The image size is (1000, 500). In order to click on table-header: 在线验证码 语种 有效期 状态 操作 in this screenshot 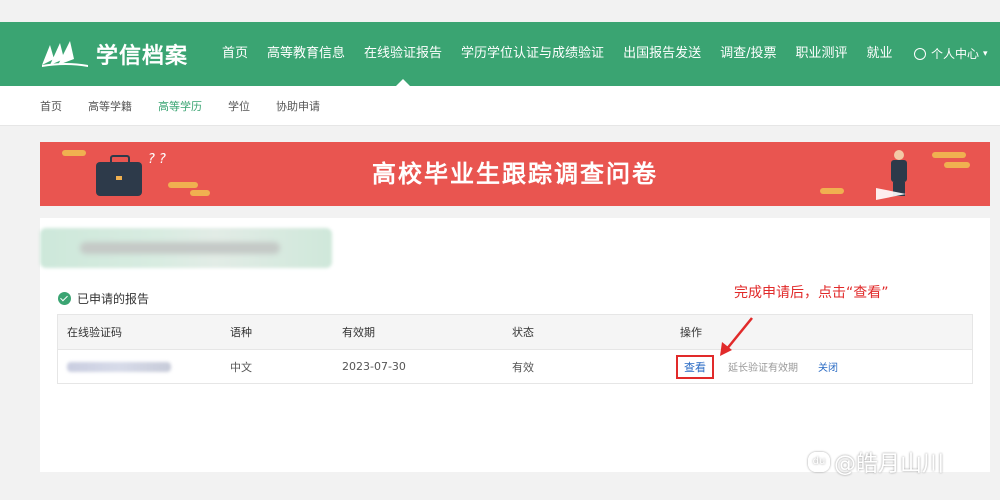, I will do `click(515, 332)`.